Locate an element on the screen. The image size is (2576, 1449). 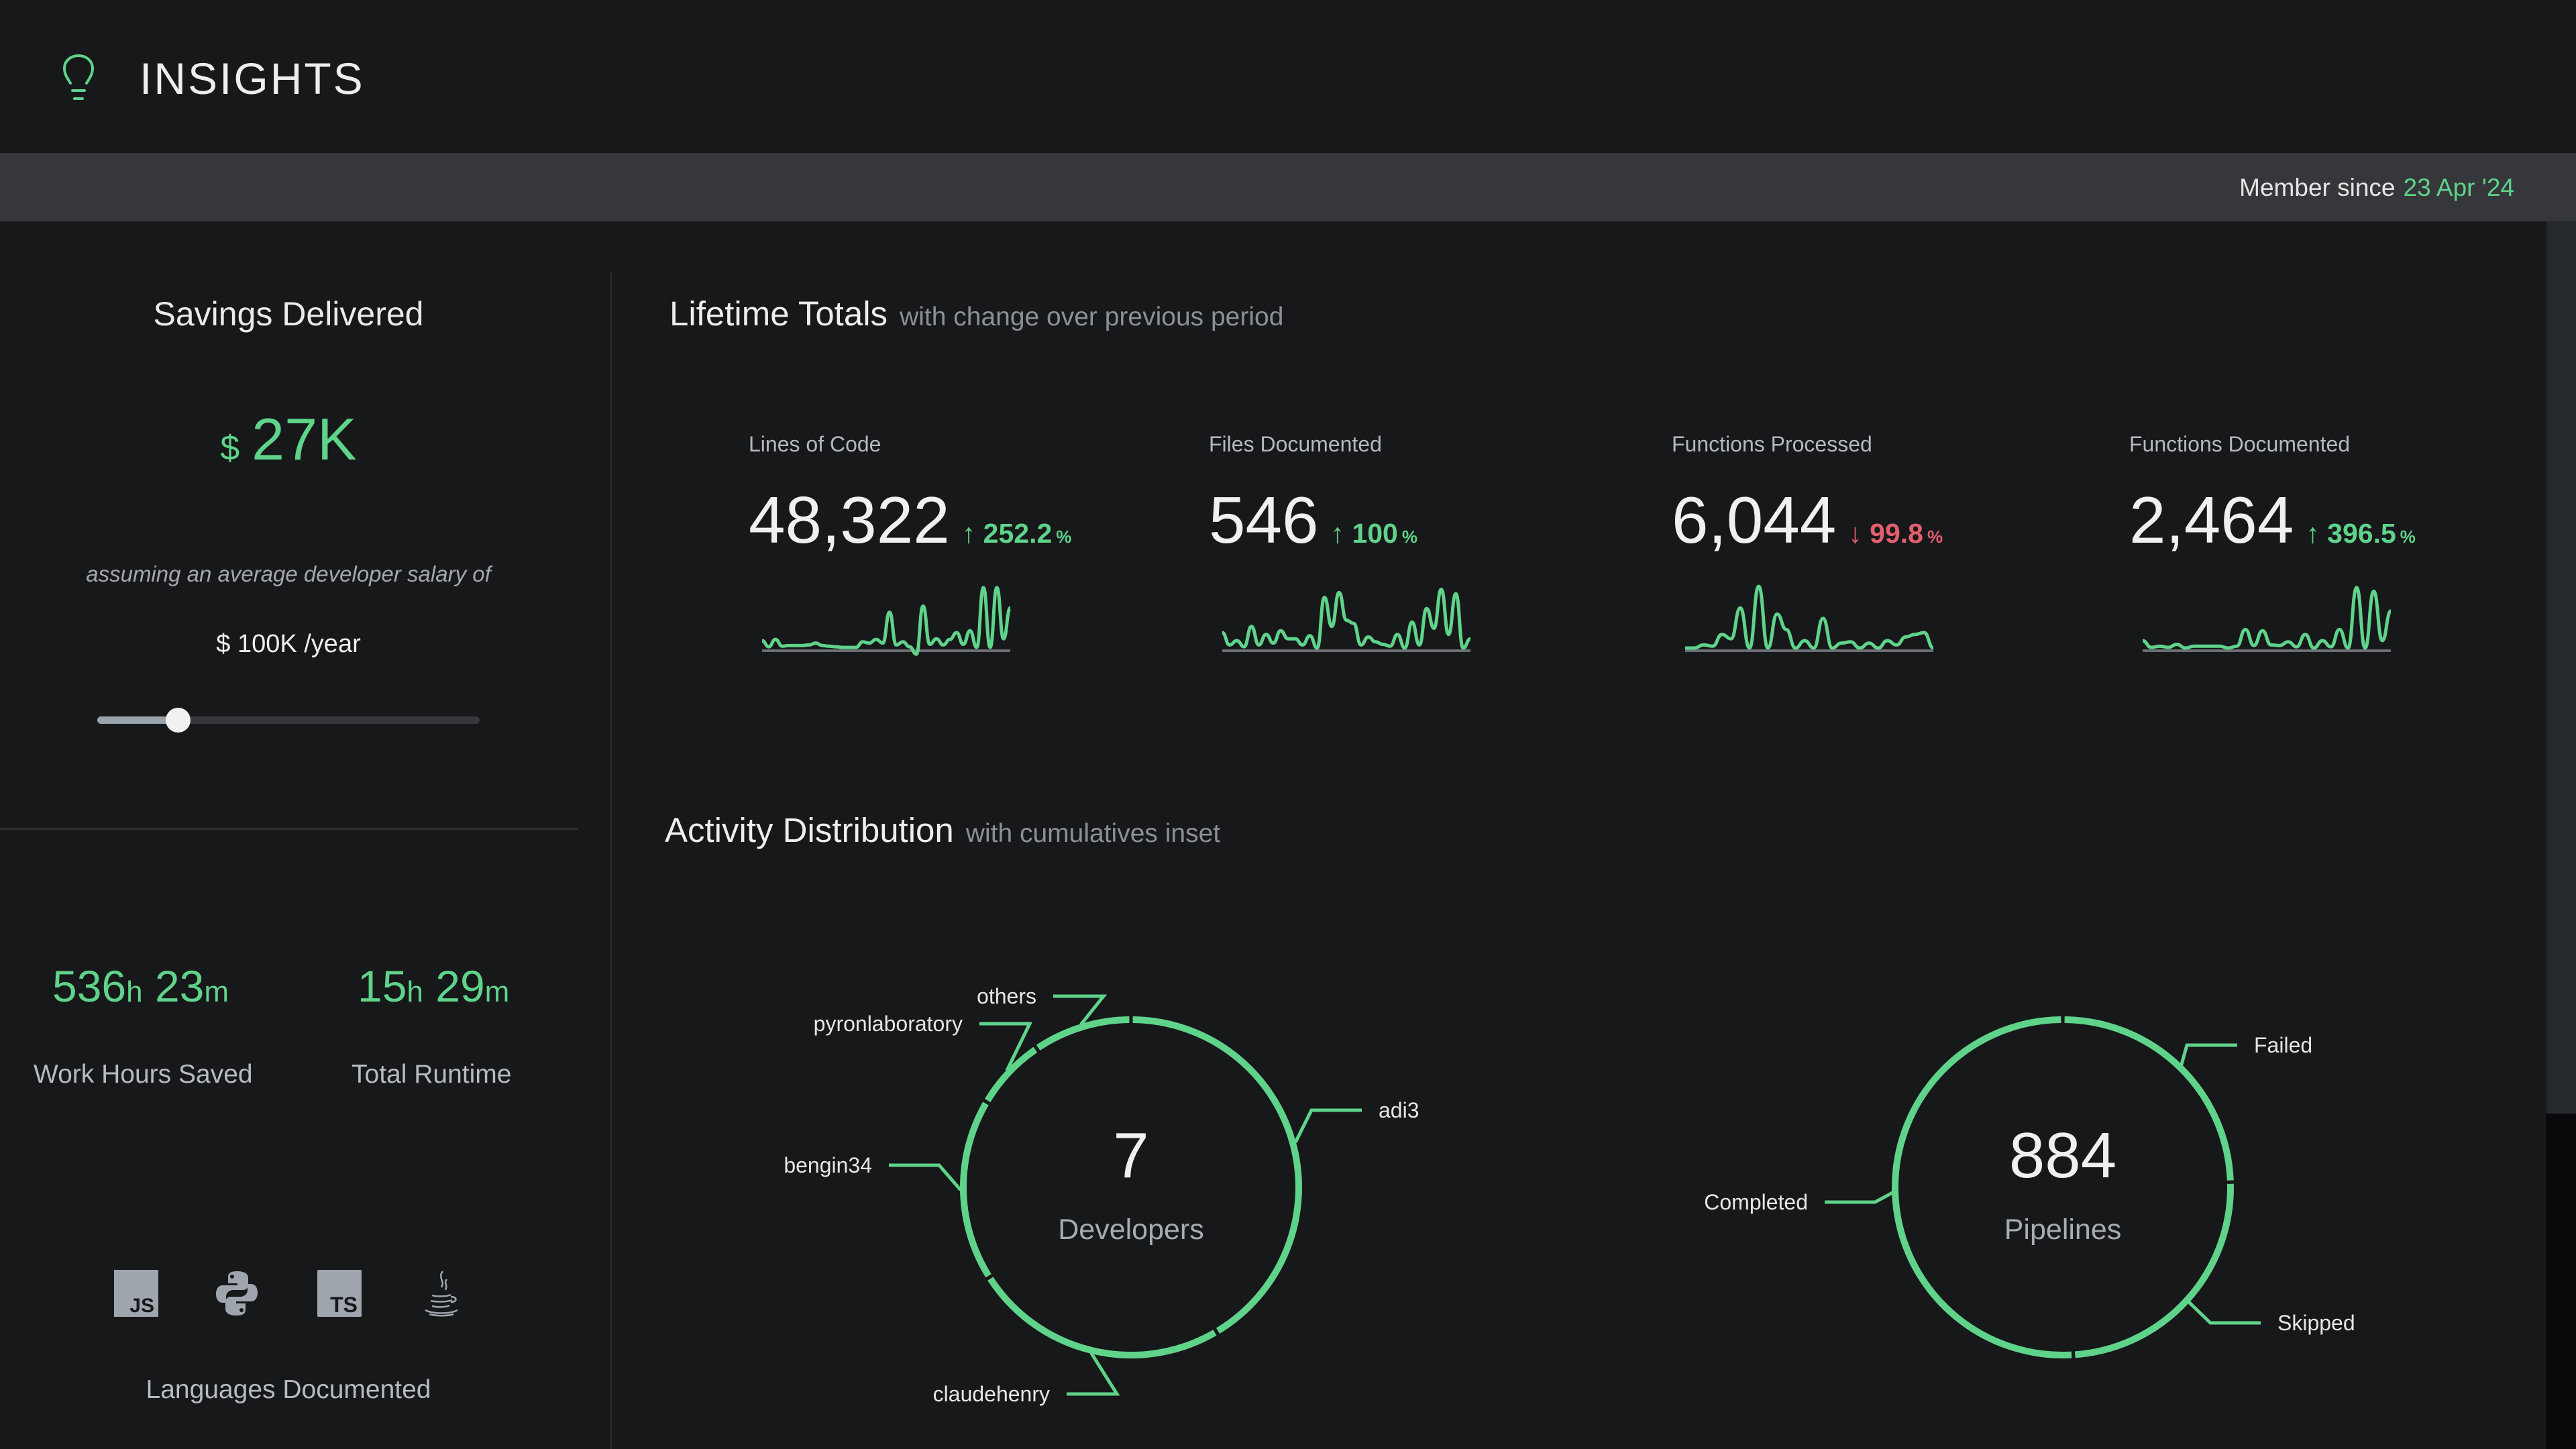
currency-symbol: $ is located at coordinates (230, 448).